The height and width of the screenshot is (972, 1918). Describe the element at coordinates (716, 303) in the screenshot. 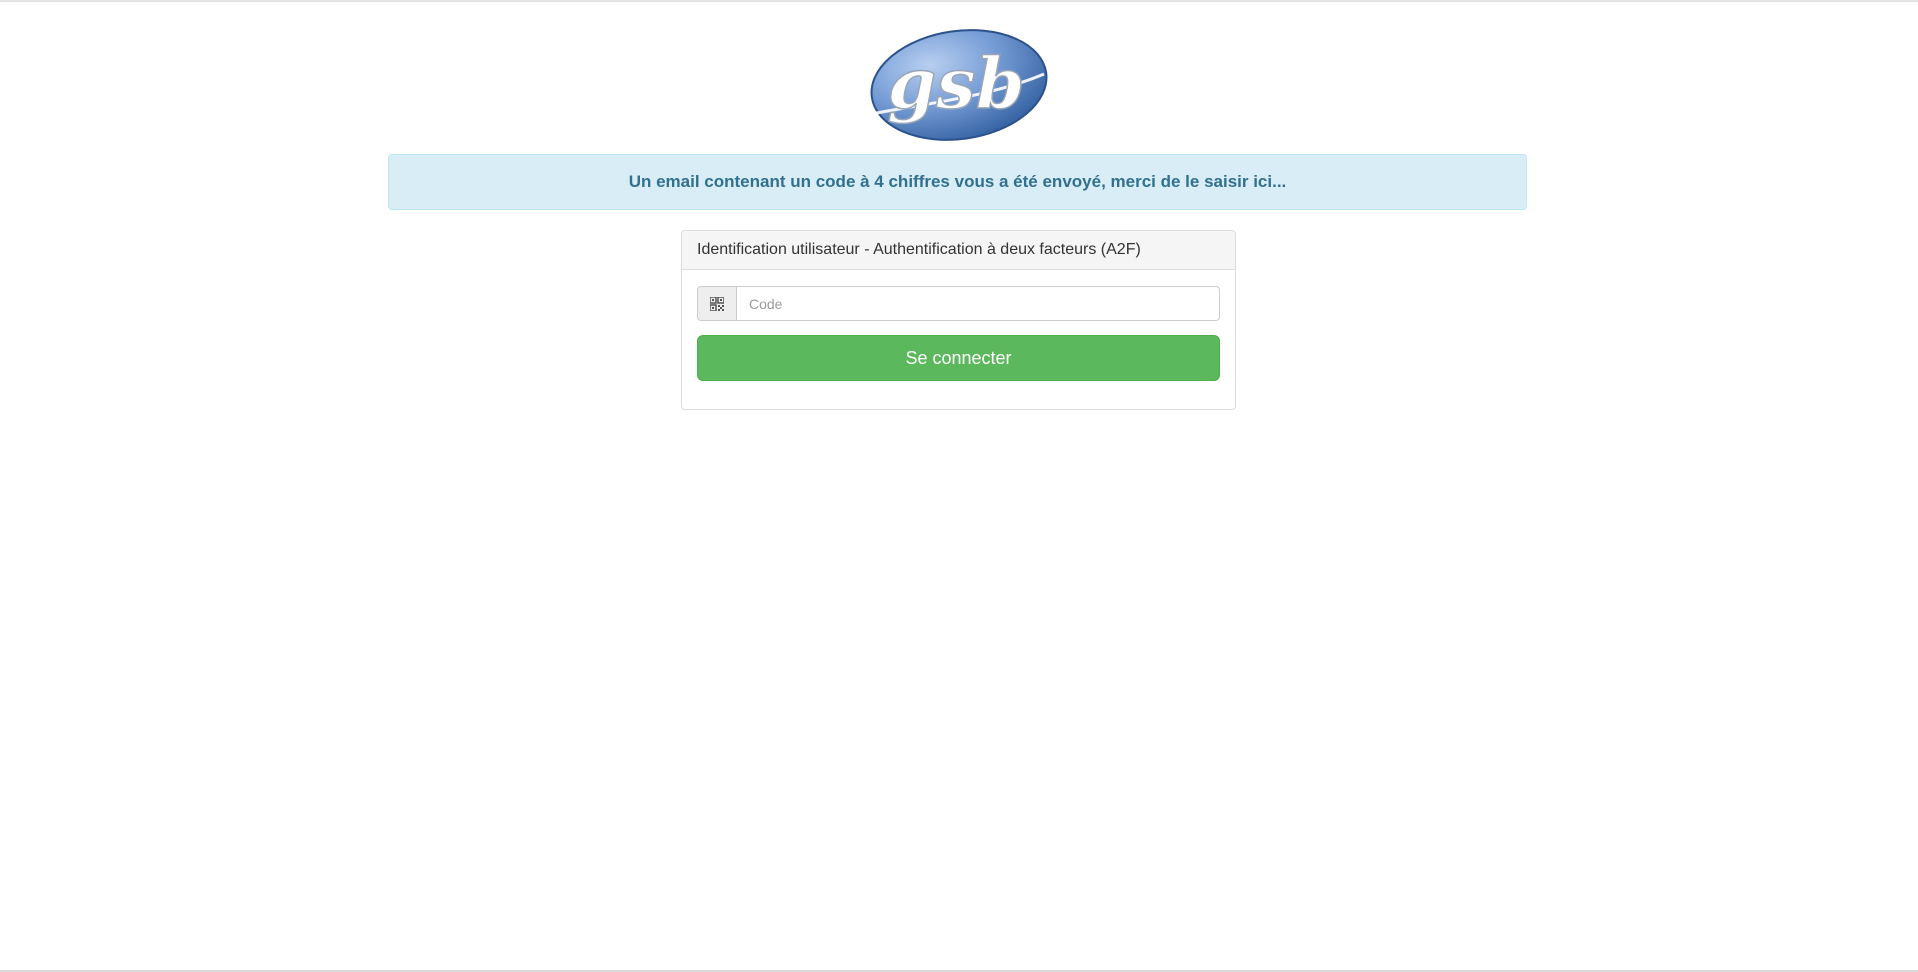

I see `qrcode-icon` at that location.